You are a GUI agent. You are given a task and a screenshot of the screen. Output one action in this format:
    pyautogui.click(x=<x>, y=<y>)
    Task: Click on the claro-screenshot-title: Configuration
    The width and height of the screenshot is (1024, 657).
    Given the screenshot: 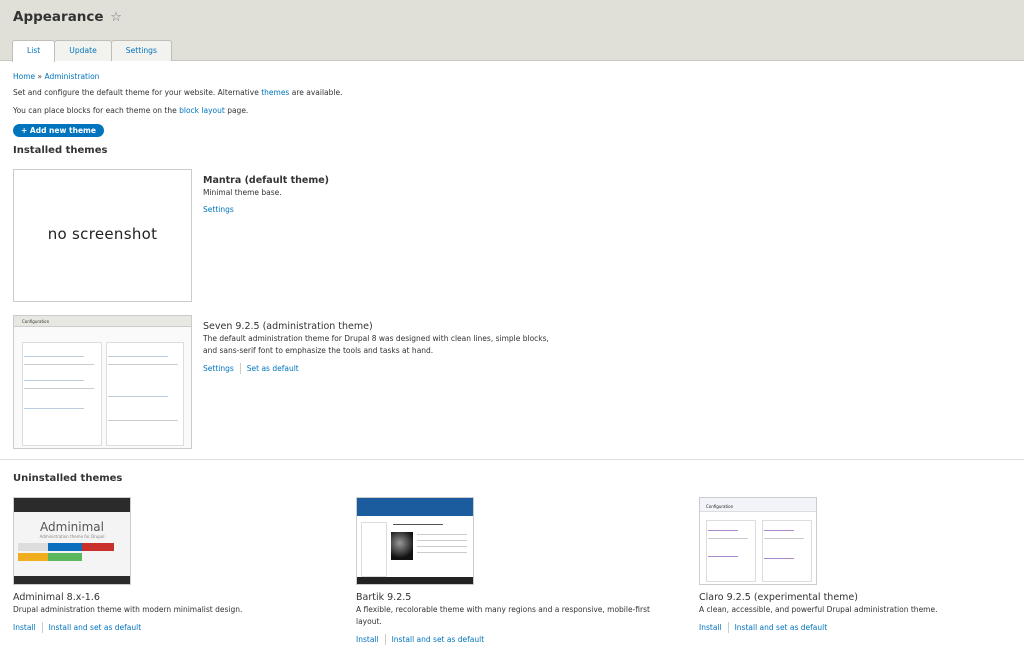 What is the action you would take?
    pyautogui.click(x=720, y=506)
    